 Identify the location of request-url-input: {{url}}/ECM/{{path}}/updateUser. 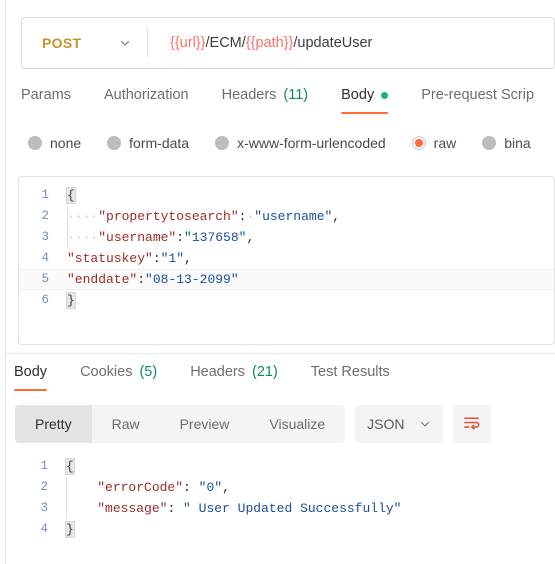
(351, 43).